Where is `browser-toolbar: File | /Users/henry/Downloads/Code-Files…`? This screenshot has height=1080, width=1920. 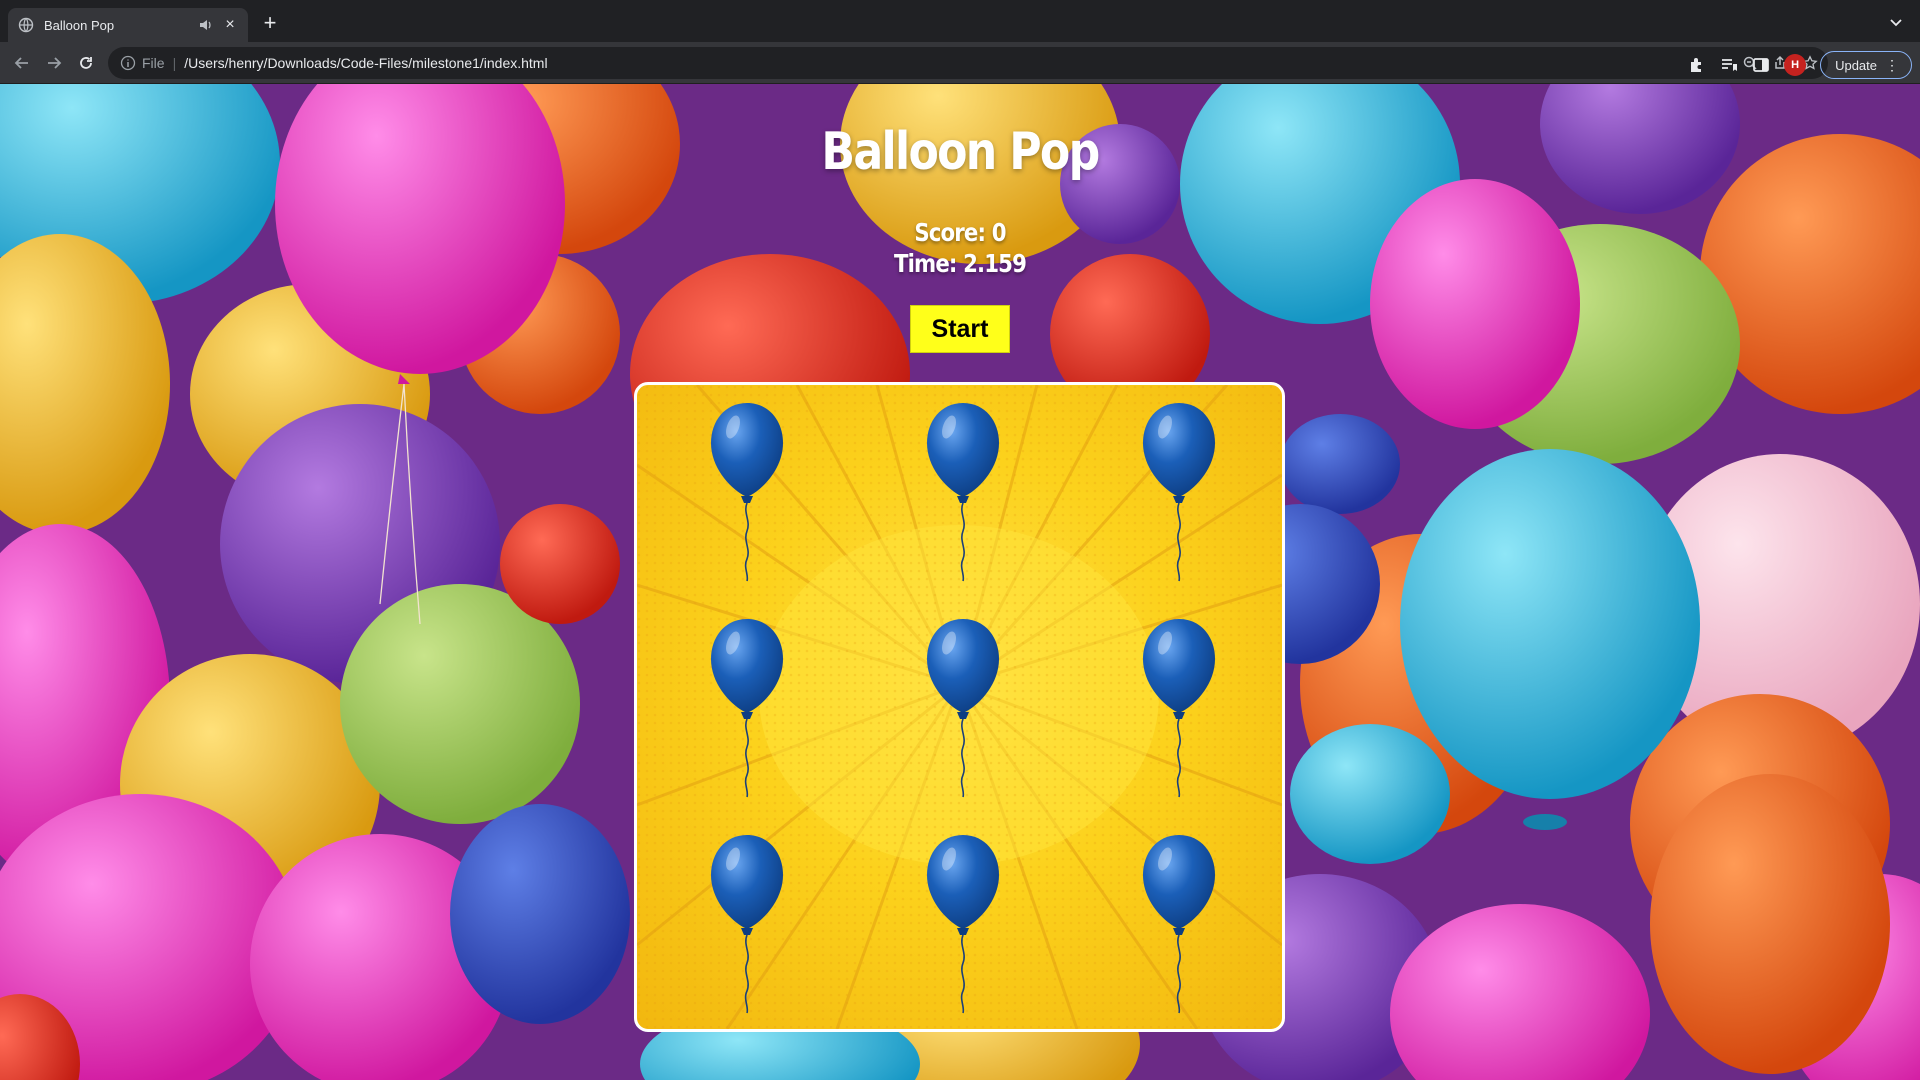
browser-toolbar: File | /Users/henry/Downloads/Code-Files… is located at coordinates (960, 63).